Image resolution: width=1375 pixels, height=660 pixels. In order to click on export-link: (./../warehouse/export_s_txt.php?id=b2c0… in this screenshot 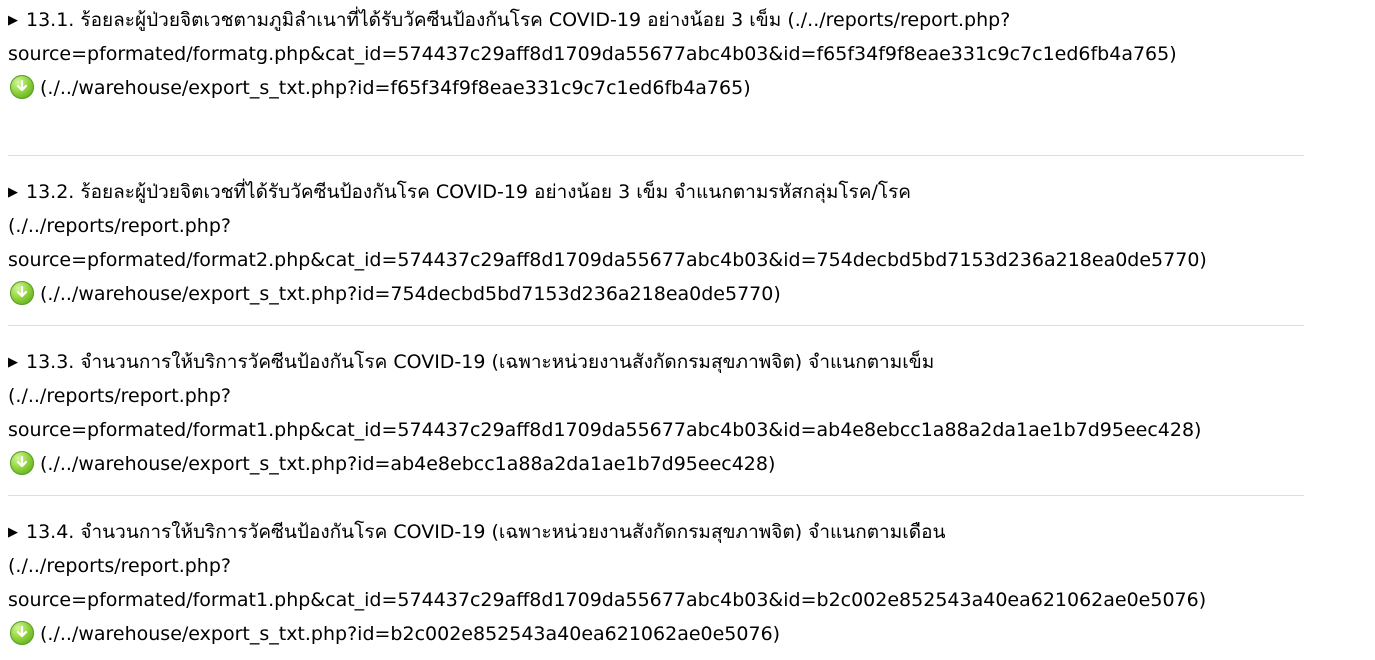, I will do `click(395, 634)`.